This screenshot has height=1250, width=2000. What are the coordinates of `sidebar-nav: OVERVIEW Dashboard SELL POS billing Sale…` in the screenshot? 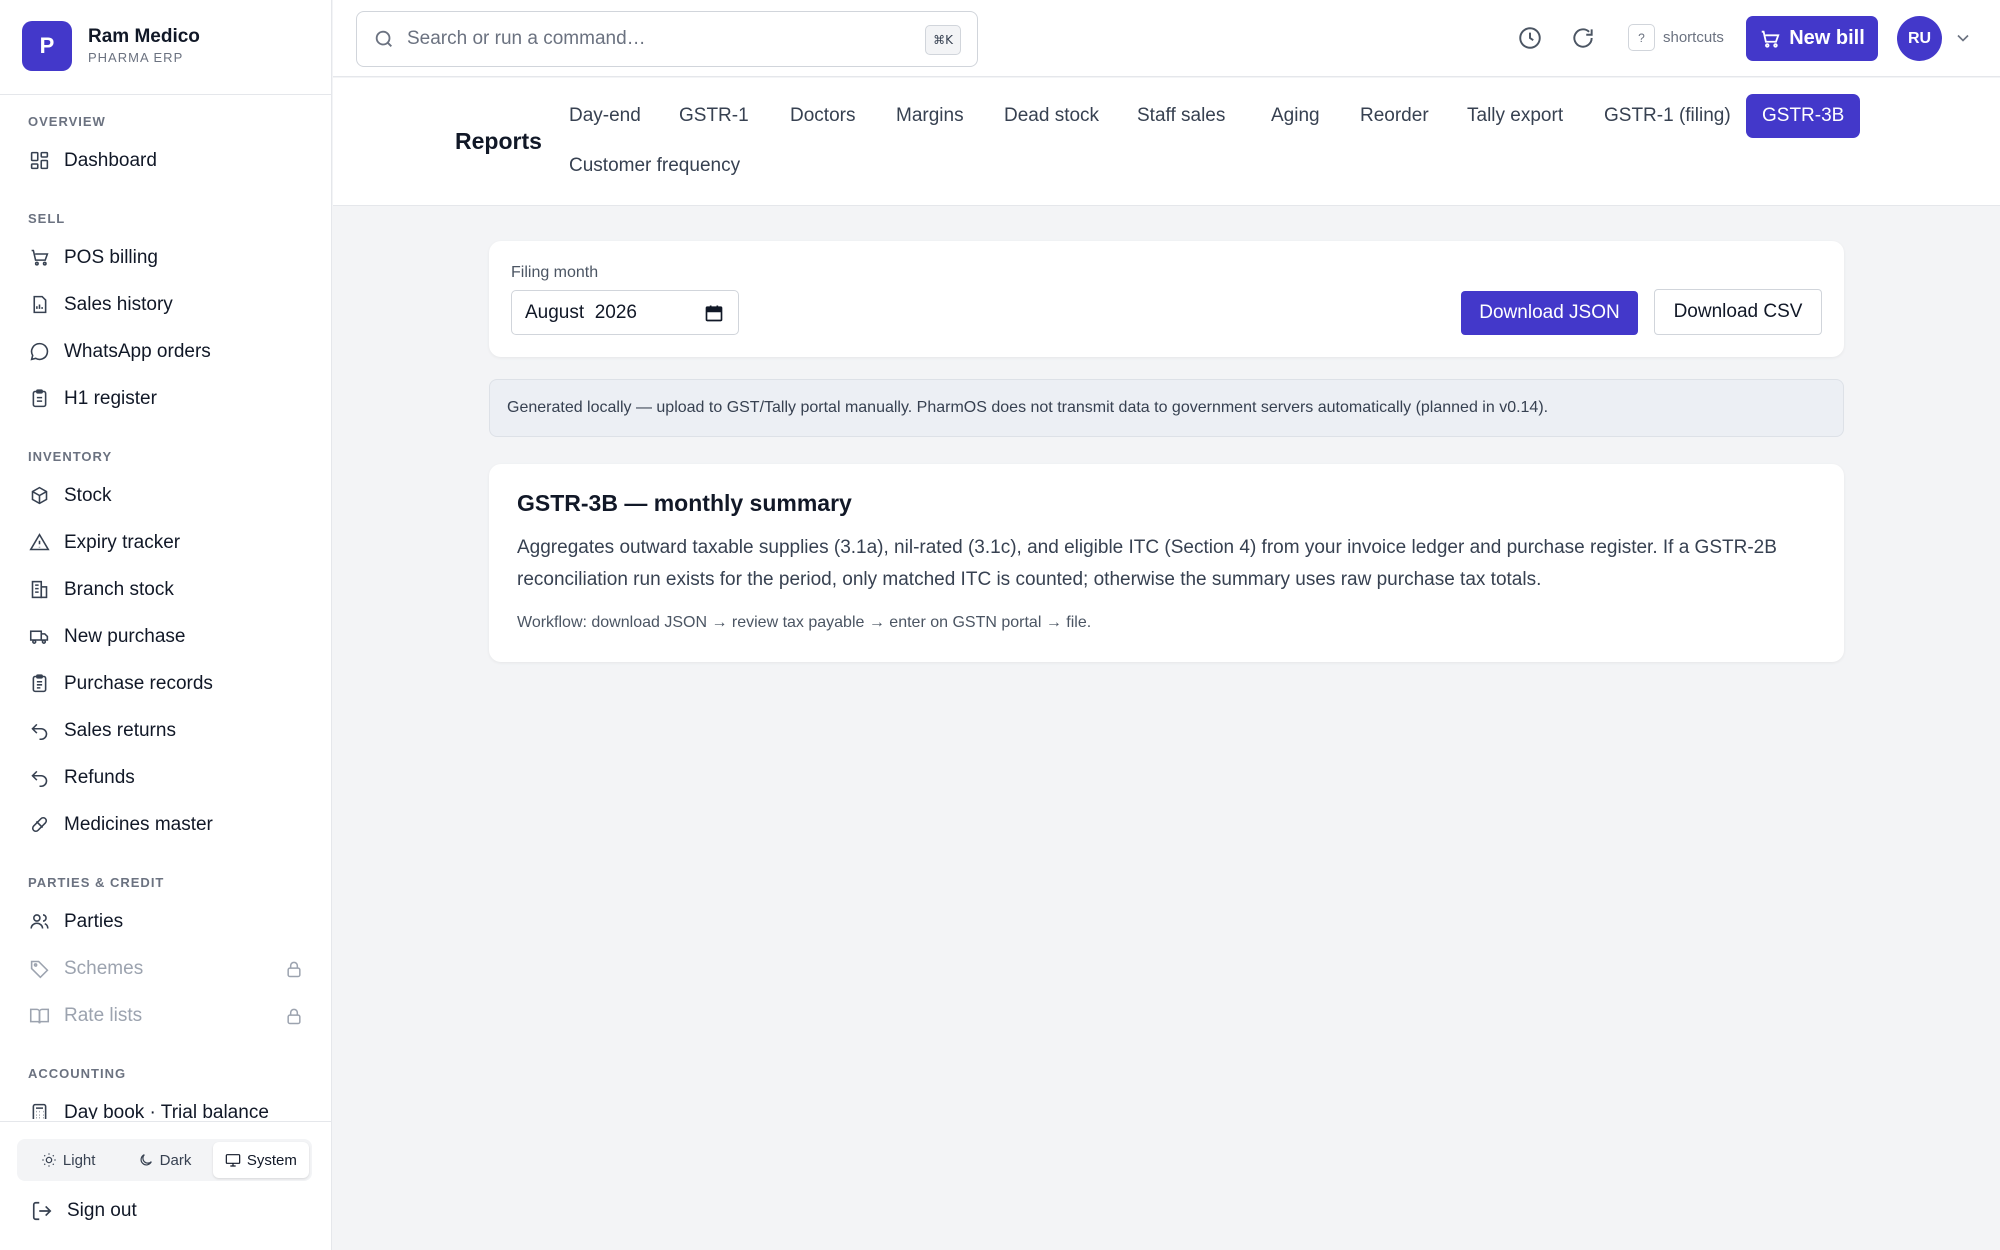 It's located at (166, 607).